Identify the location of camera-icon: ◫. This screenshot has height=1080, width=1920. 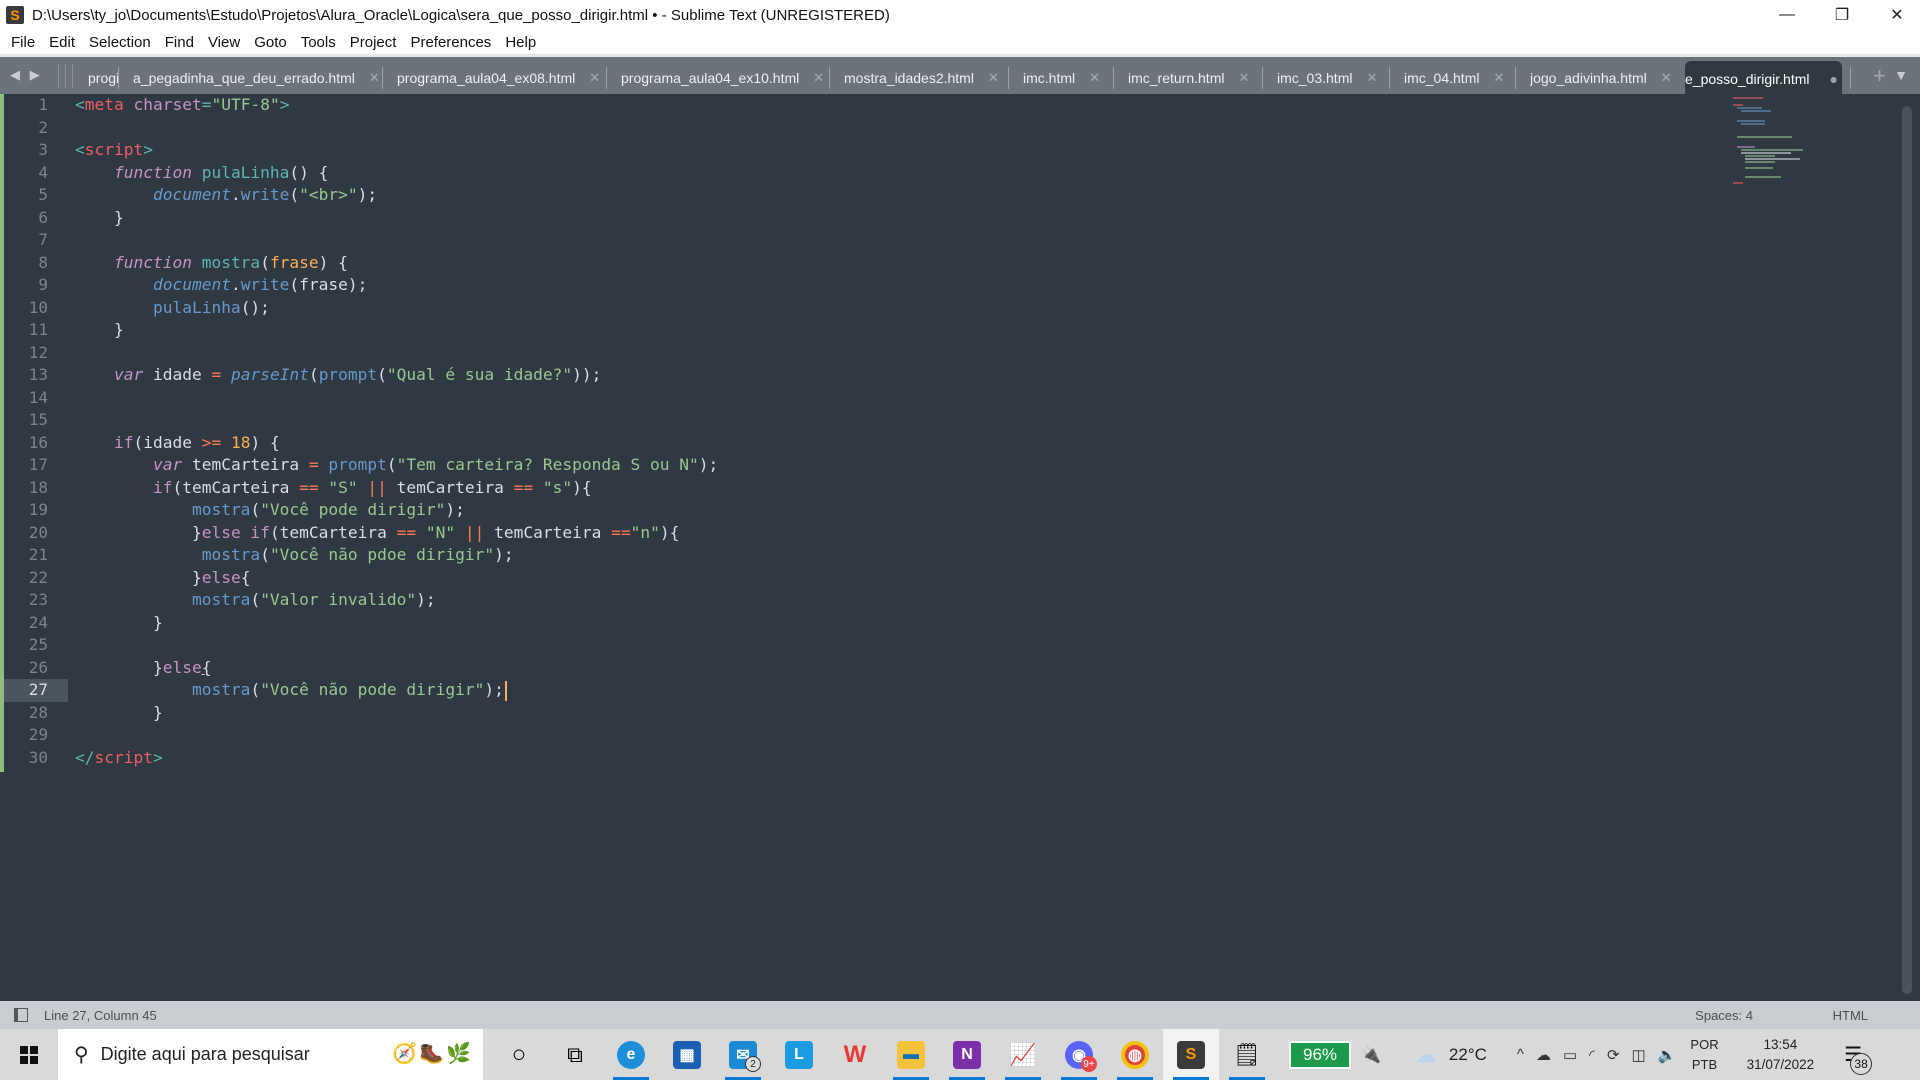
(1639, 1055).